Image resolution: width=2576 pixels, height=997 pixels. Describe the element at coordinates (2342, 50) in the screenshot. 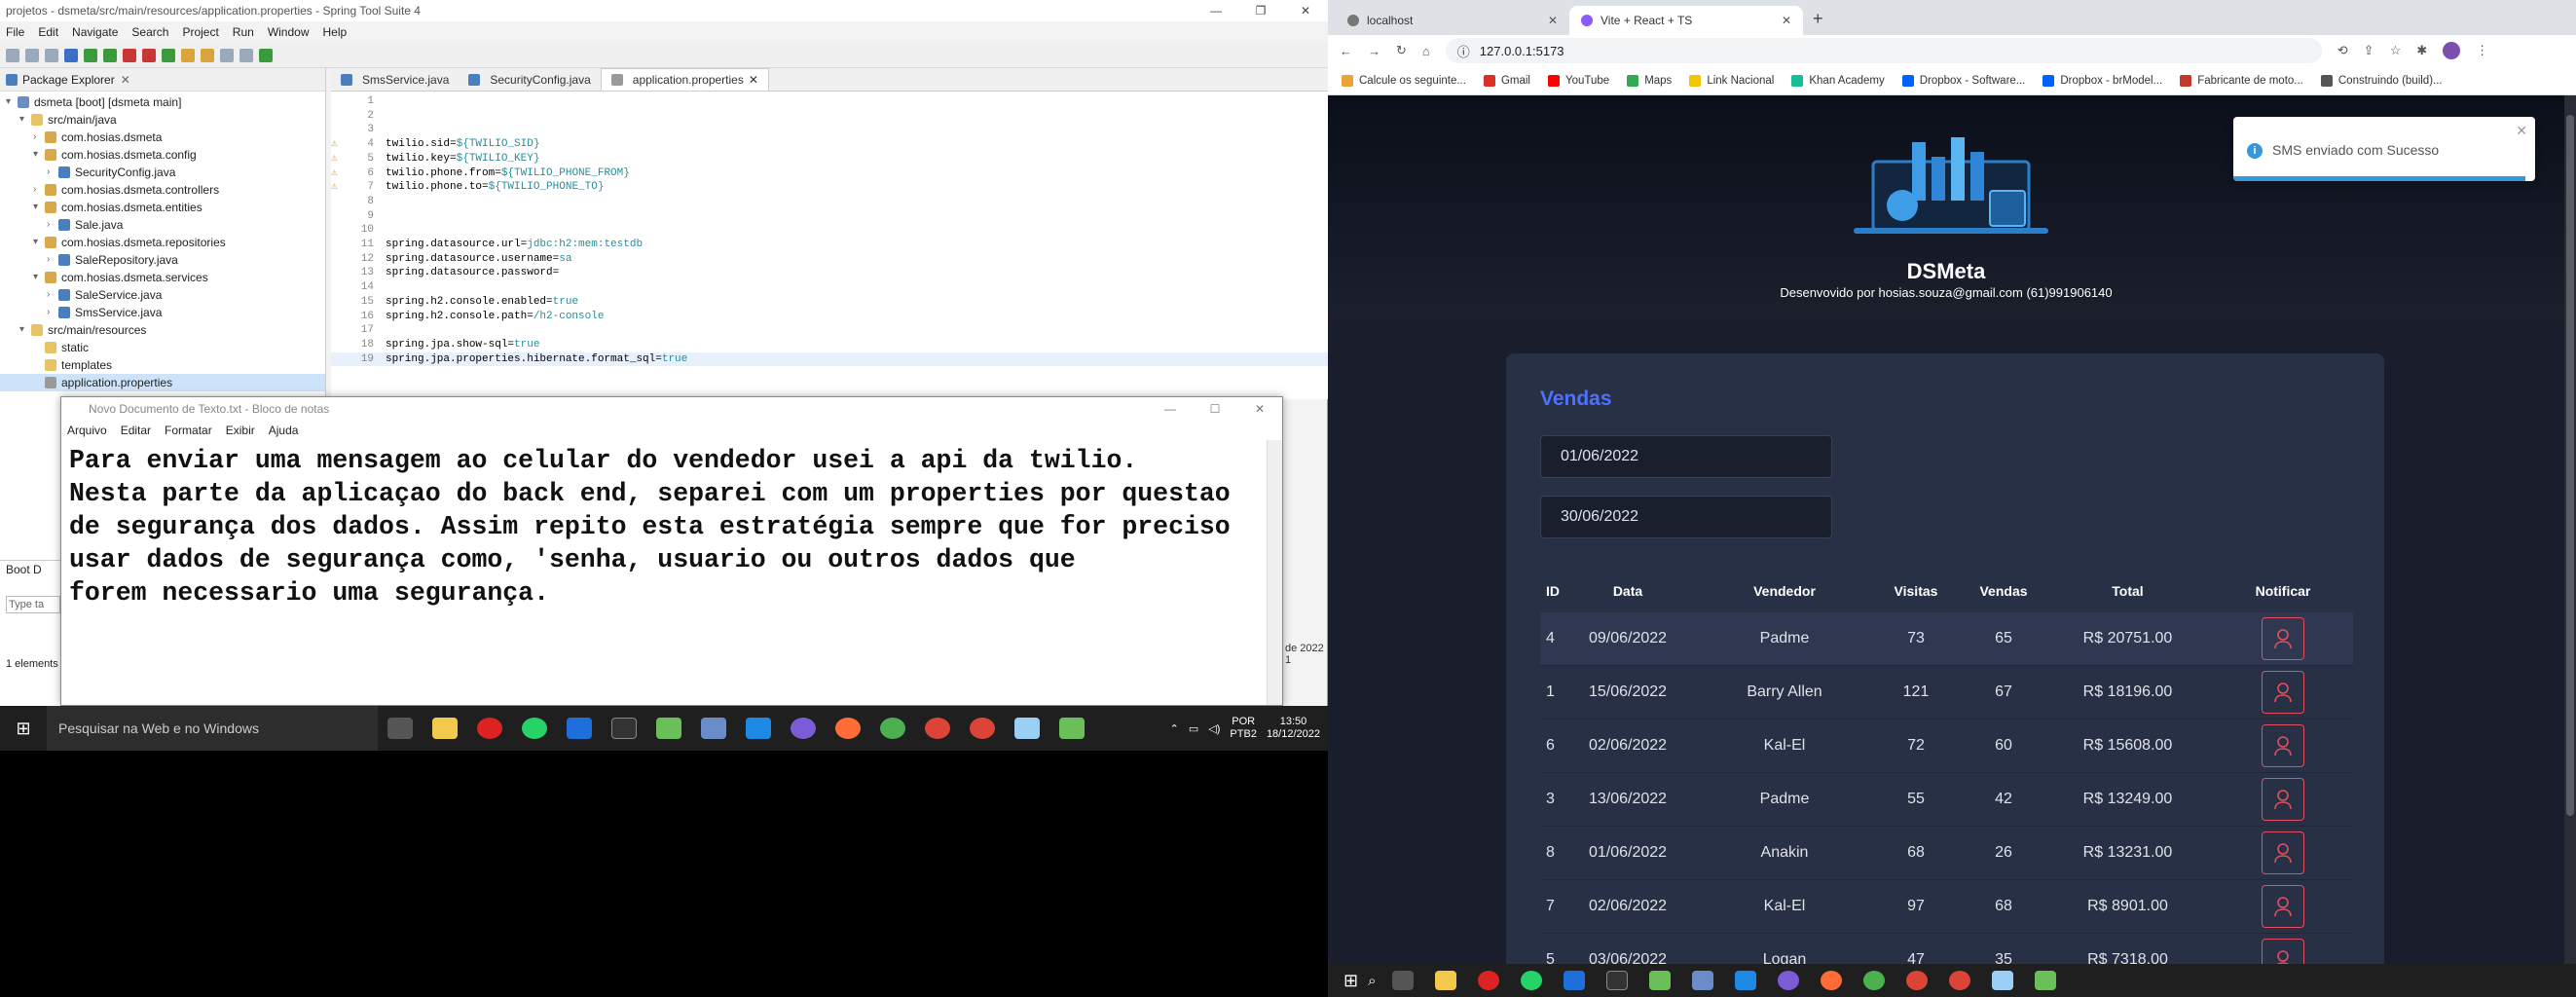

I see `translate-icon: ⟲` at that location.